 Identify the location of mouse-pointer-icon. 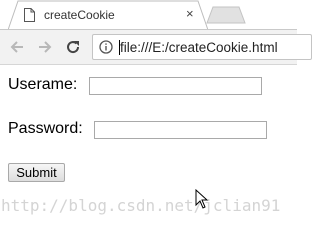
(202, 199).